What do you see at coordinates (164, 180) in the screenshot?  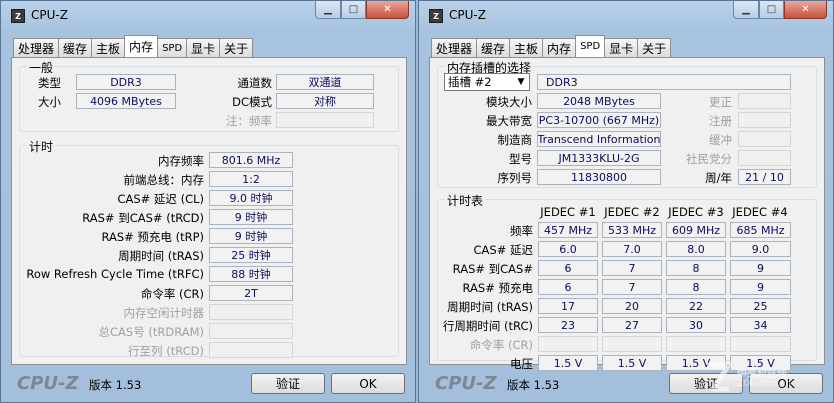 I see `timing-label-fsb-dram: 前端总线：内存` at bounding box center [164, 180].